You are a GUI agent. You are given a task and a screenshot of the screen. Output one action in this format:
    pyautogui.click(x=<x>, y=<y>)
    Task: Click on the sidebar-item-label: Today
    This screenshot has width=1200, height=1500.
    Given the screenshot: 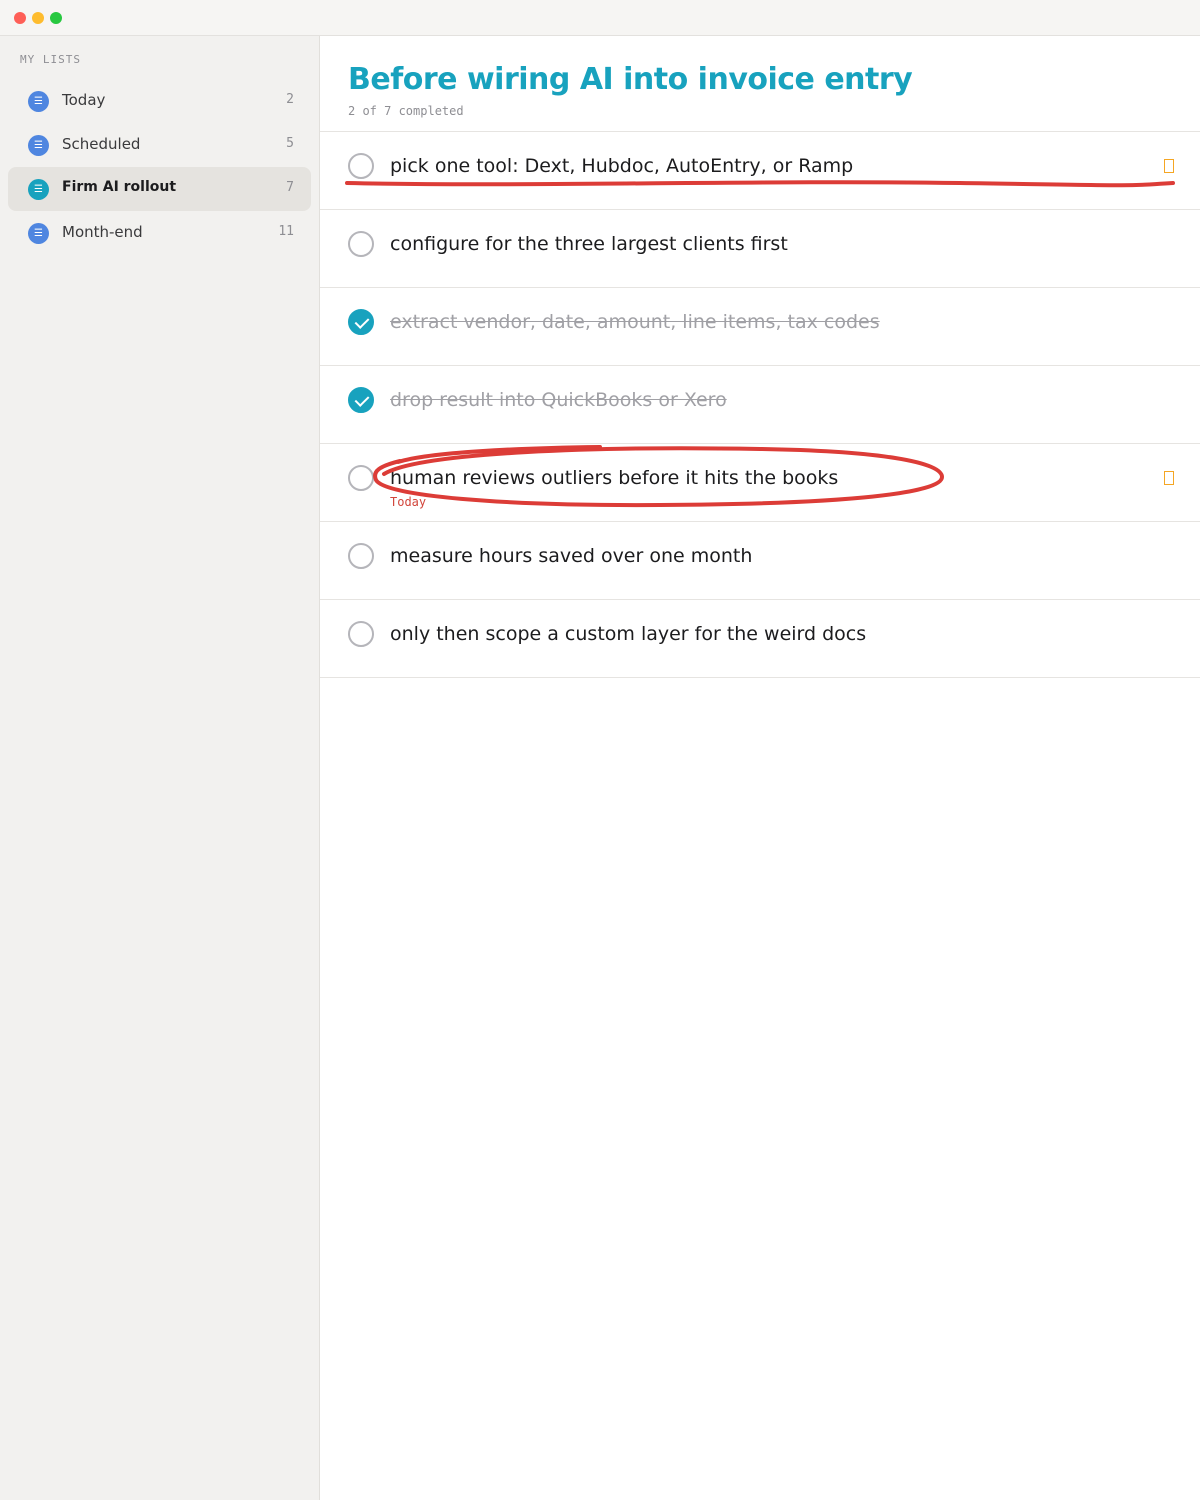 What is the action you would take?
    pyautogui.click(x=84, y=100)
    